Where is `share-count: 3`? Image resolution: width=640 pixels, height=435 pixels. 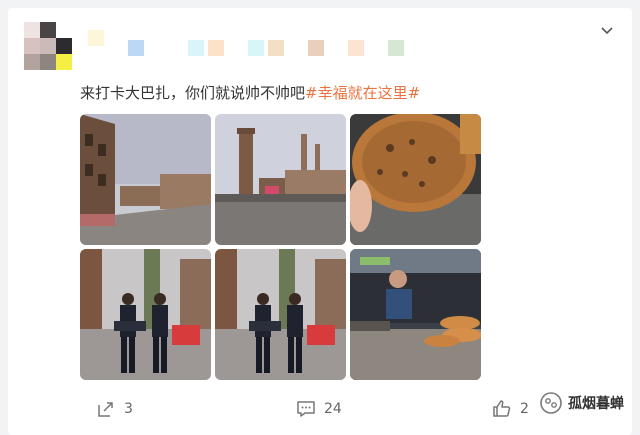 share-count: 3 is located at coordinates (128, 409).